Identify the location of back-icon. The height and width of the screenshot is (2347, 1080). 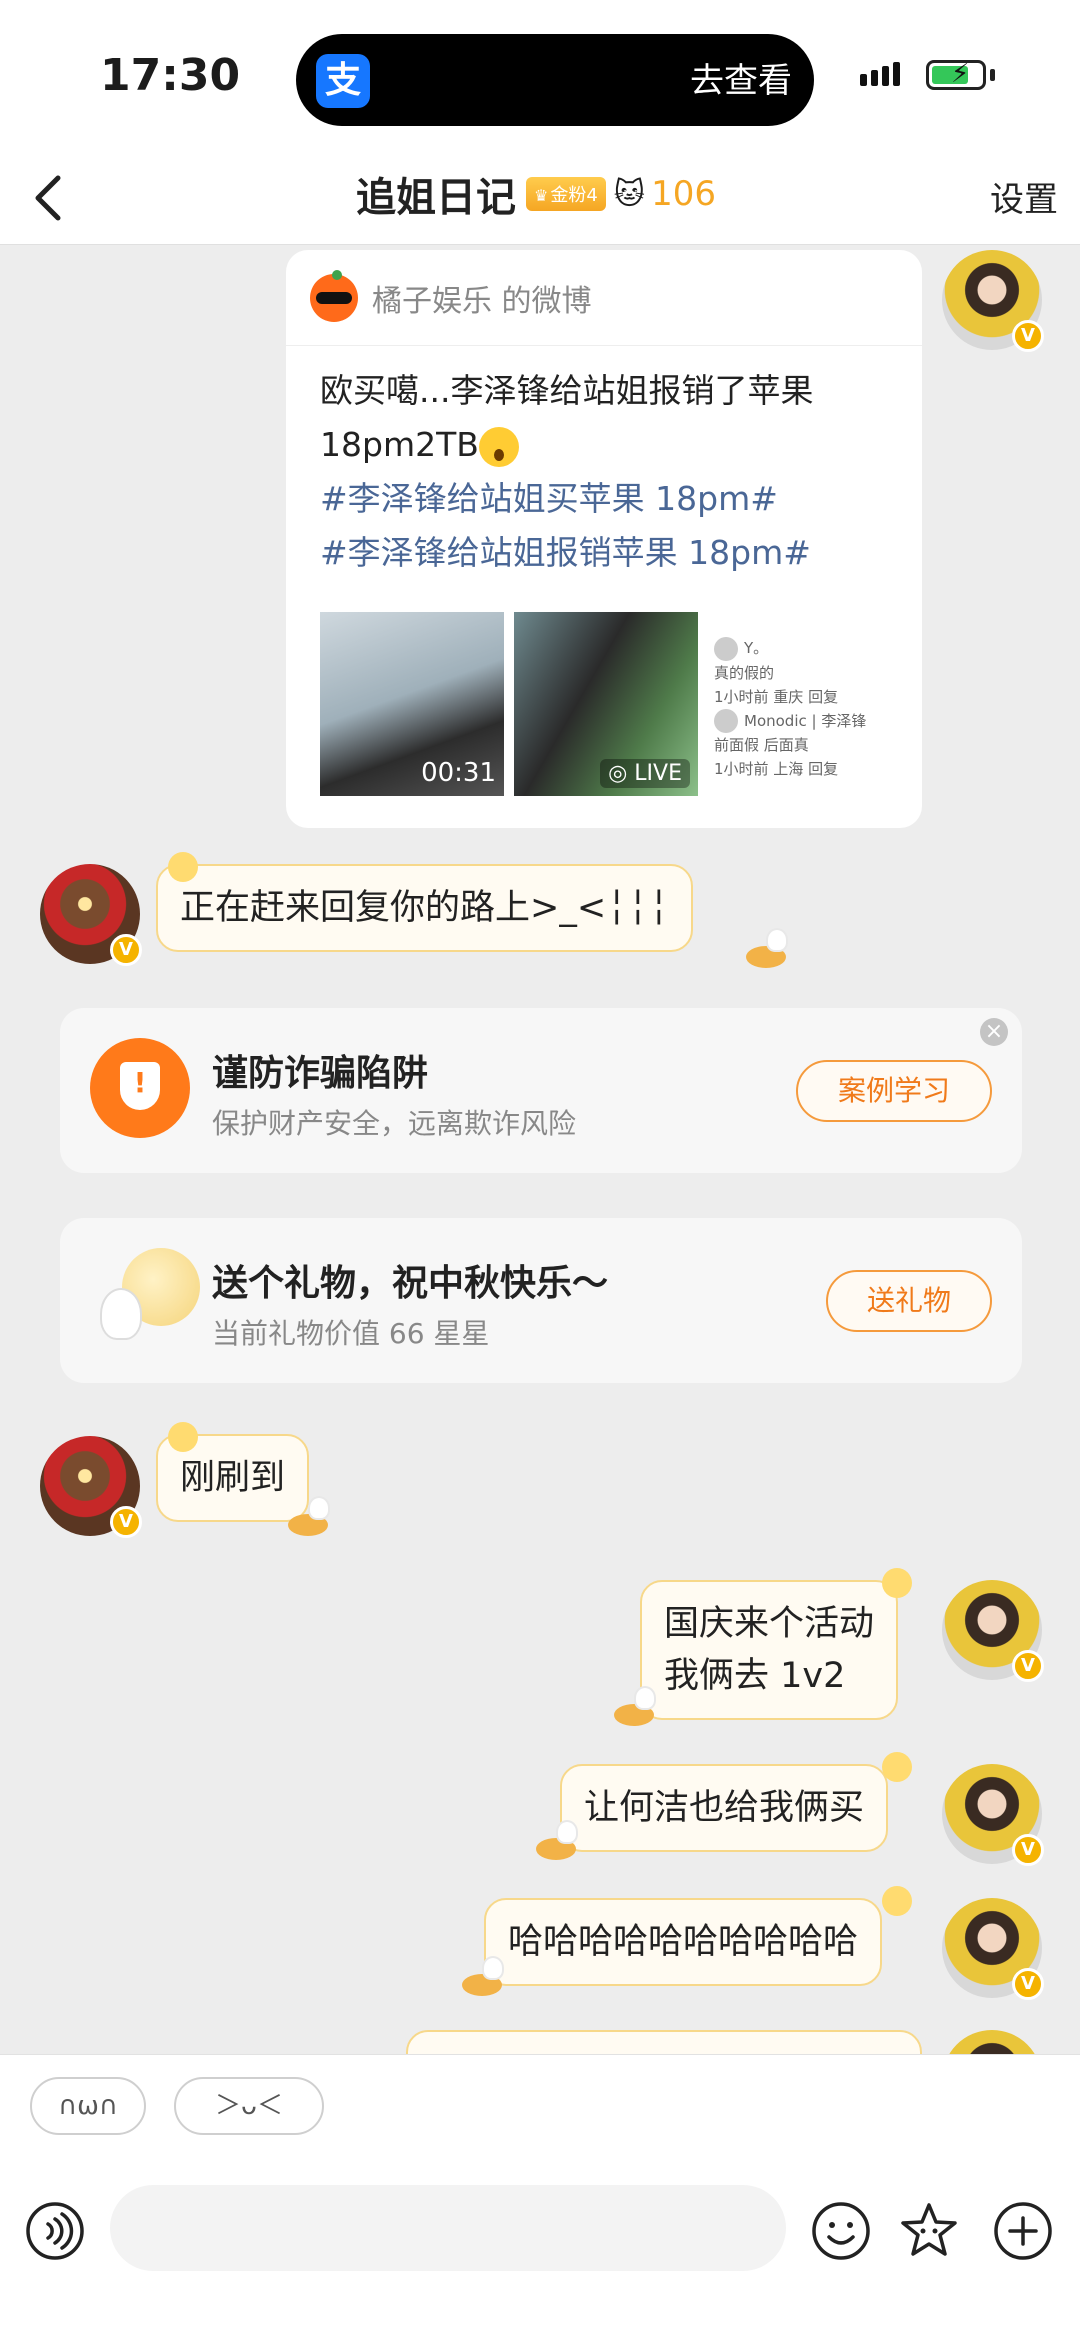
(51, 198).